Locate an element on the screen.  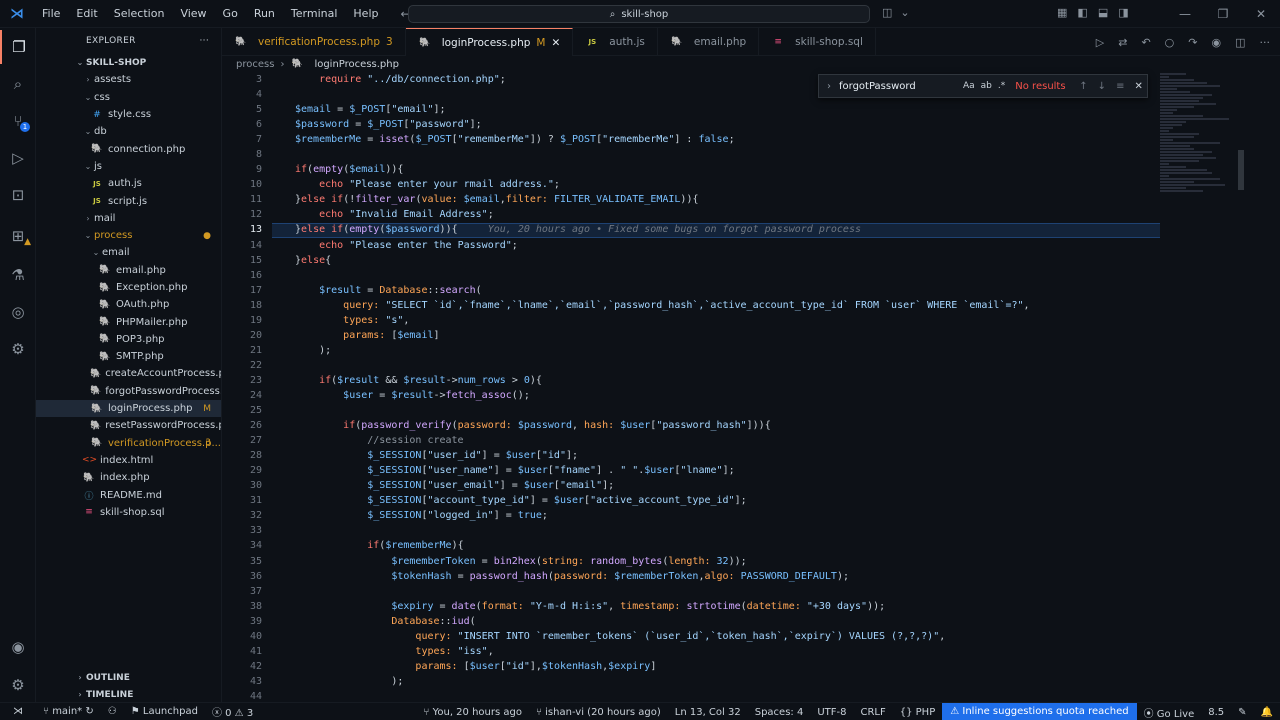
indentation-status: Spaces: 4 is located at coordinates (779, 712).